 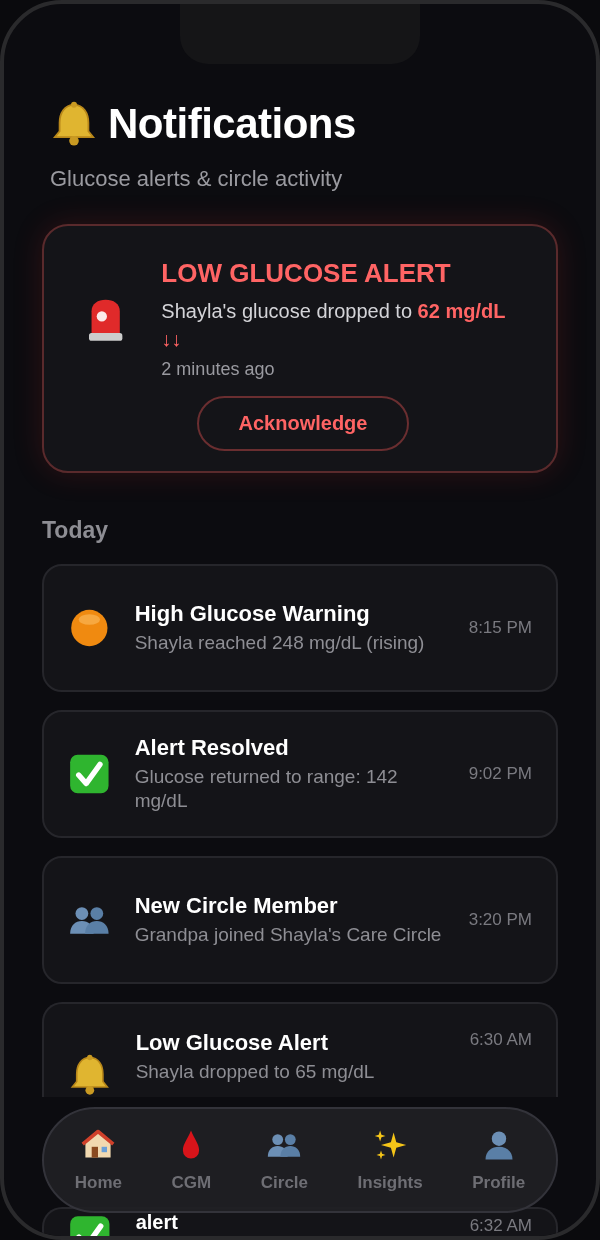 What do you see at coordinates (157, 1222) in the screenshot?
I see `notification-title: alert` at bounding box center [157, 1222].